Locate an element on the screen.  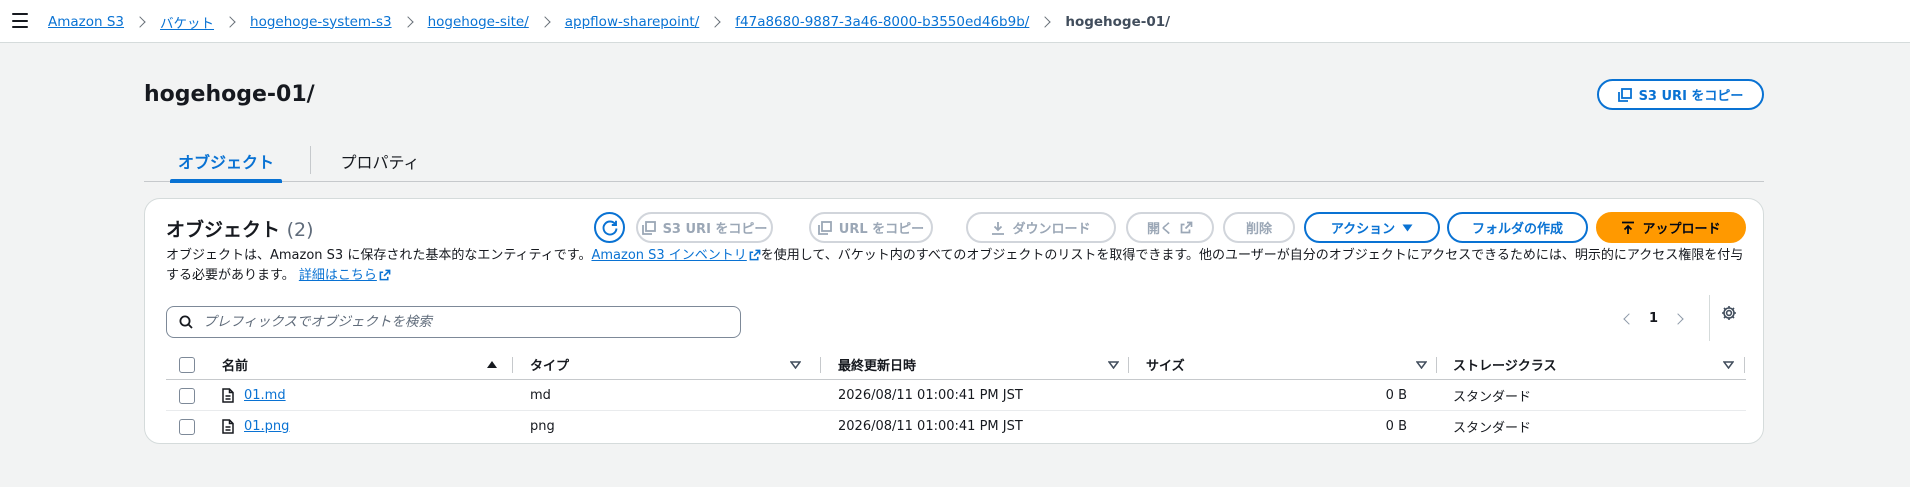
breadcrumb-bucket: hogehoge-system-s3 is located at coordinates (321, 22).